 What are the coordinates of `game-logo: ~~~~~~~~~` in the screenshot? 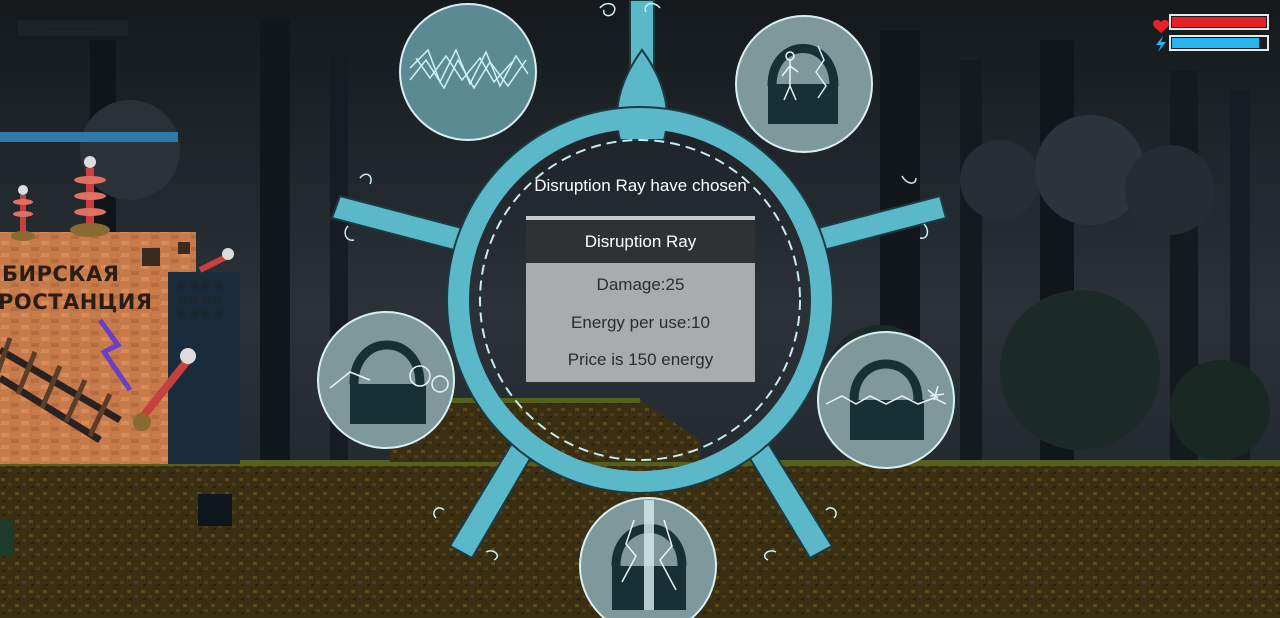 It's located at (73, 28).